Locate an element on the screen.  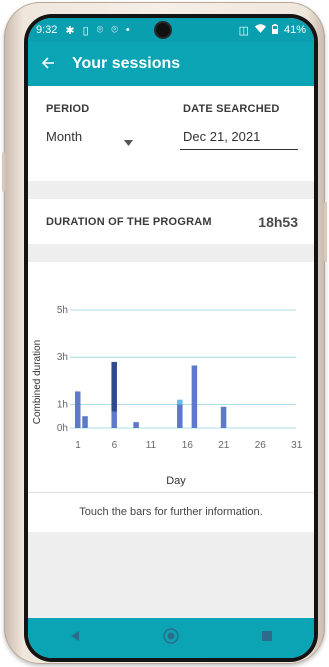
duration-value: 18h53 is located at coordinates (278, 221).